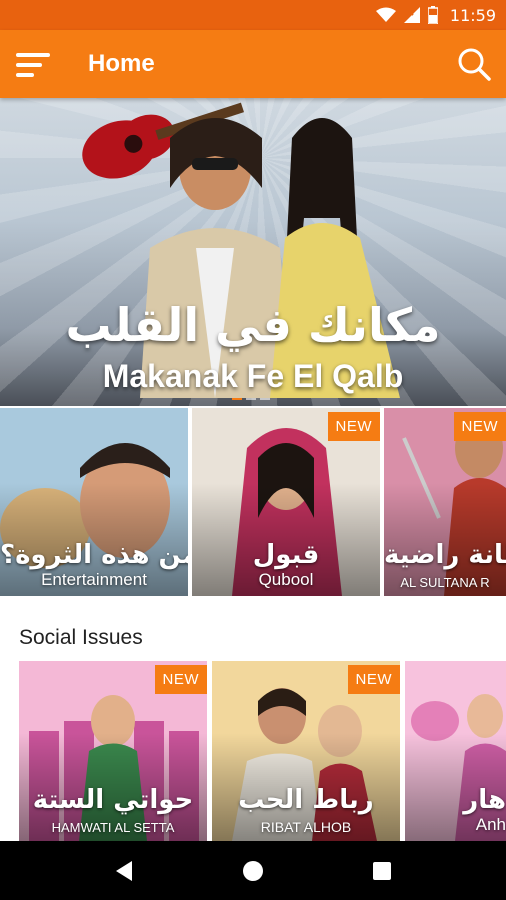 This screenshot has width=506, height=900. What do you see at coordinates (253, 325) in the screenshot?
I see `hero-title-arabic: مكانك في القلب` at bounding box center [253, 325].